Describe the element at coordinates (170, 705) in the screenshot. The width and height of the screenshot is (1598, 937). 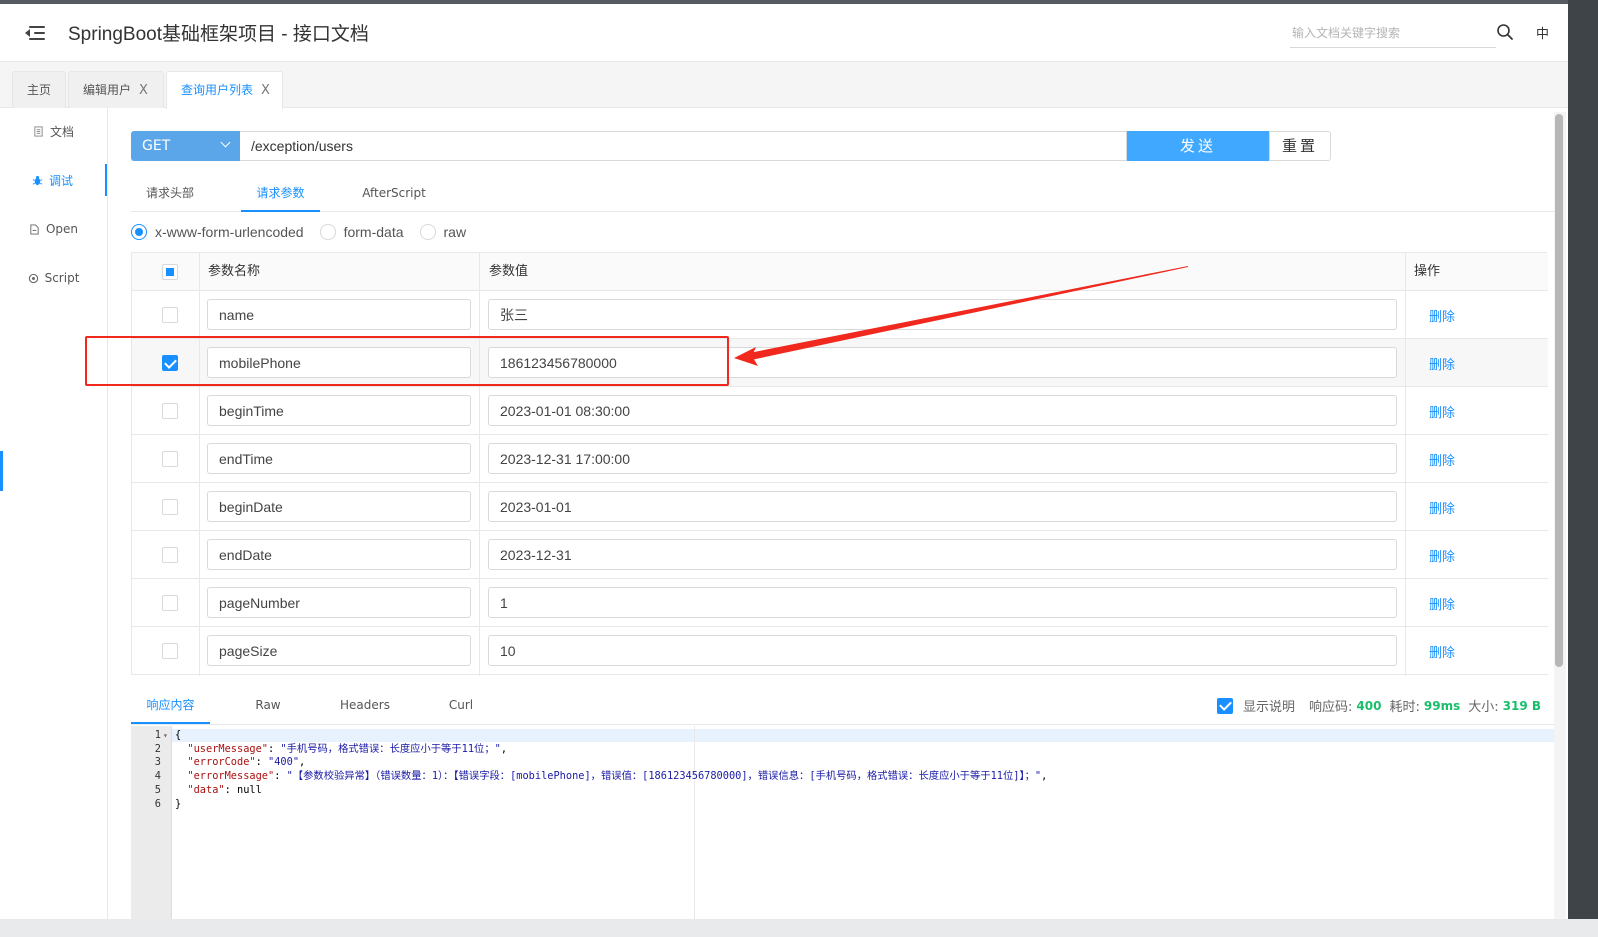
I see `tab-response-body: 响应内容` at that location.